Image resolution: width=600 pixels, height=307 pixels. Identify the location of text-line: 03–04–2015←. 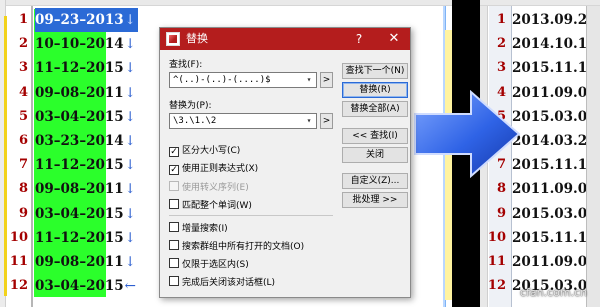
(86, 286).